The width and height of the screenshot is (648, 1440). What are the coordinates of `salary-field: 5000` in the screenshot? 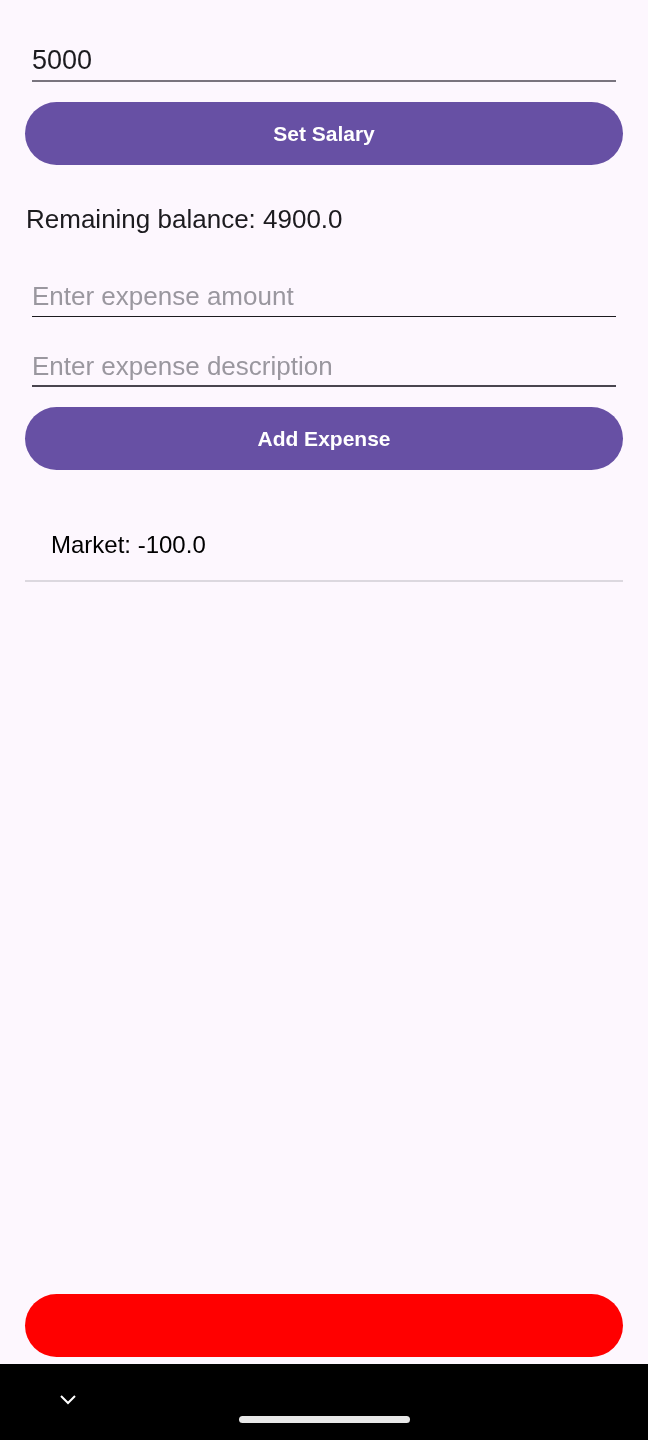 It's located at (324, 61).